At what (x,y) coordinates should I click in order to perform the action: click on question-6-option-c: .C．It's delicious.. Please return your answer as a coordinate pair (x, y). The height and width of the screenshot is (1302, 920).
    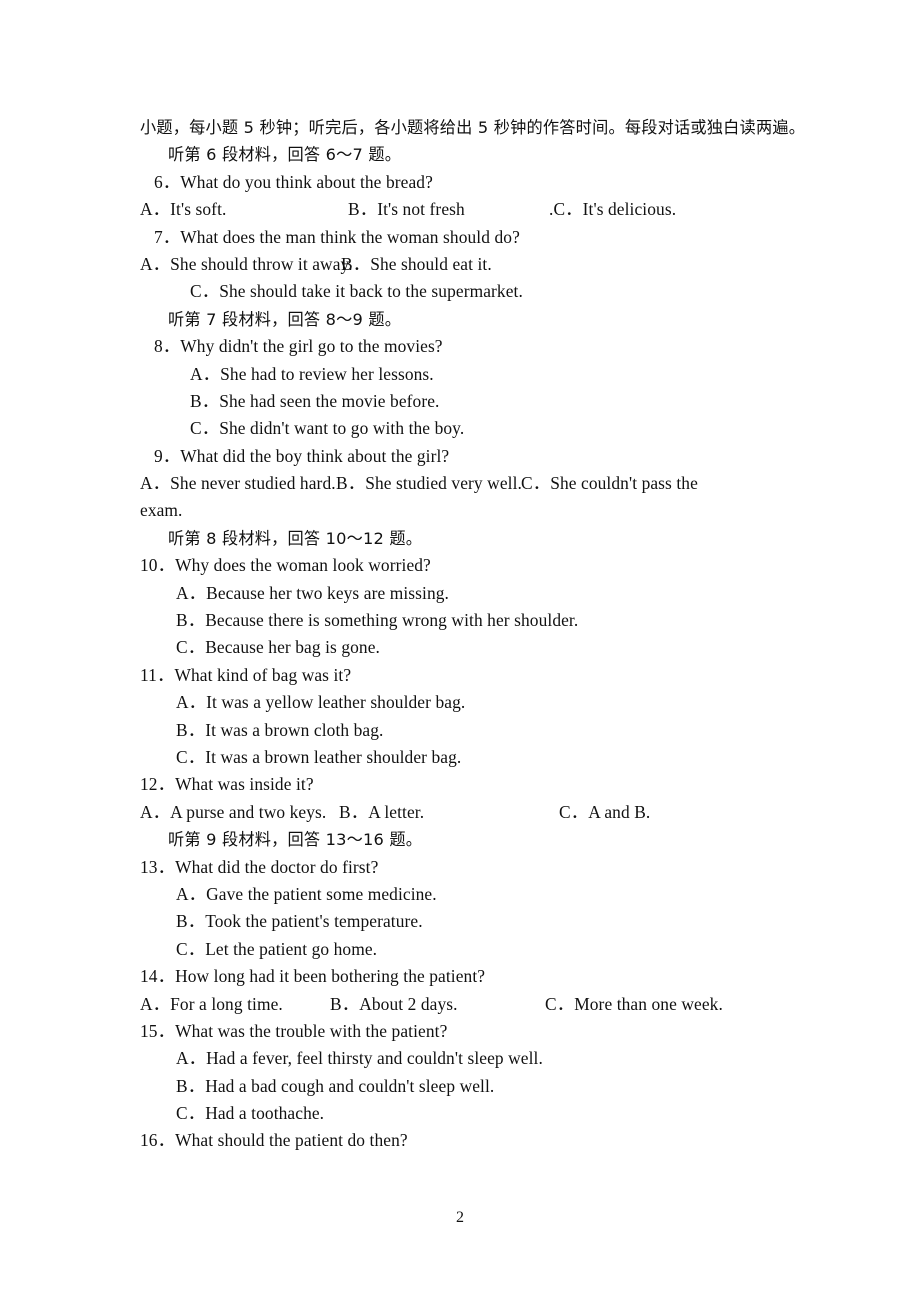
    Looking at the image, I should click on (612, 209).